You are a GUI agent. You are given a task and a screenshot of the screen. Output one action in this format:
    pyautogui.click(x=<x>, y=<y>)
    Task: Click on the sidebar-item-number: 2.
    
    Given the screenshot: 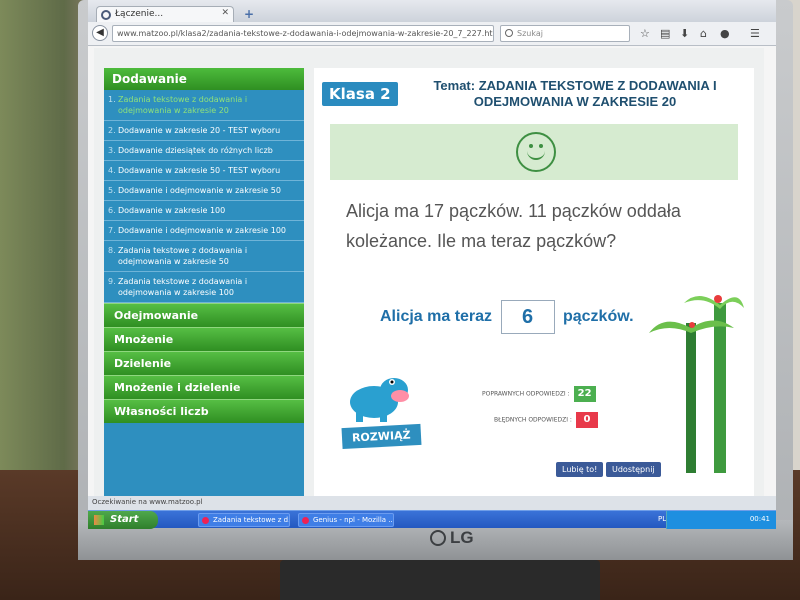 What is the action you would take?
    pyautogui.click(x=112, y=130)
    